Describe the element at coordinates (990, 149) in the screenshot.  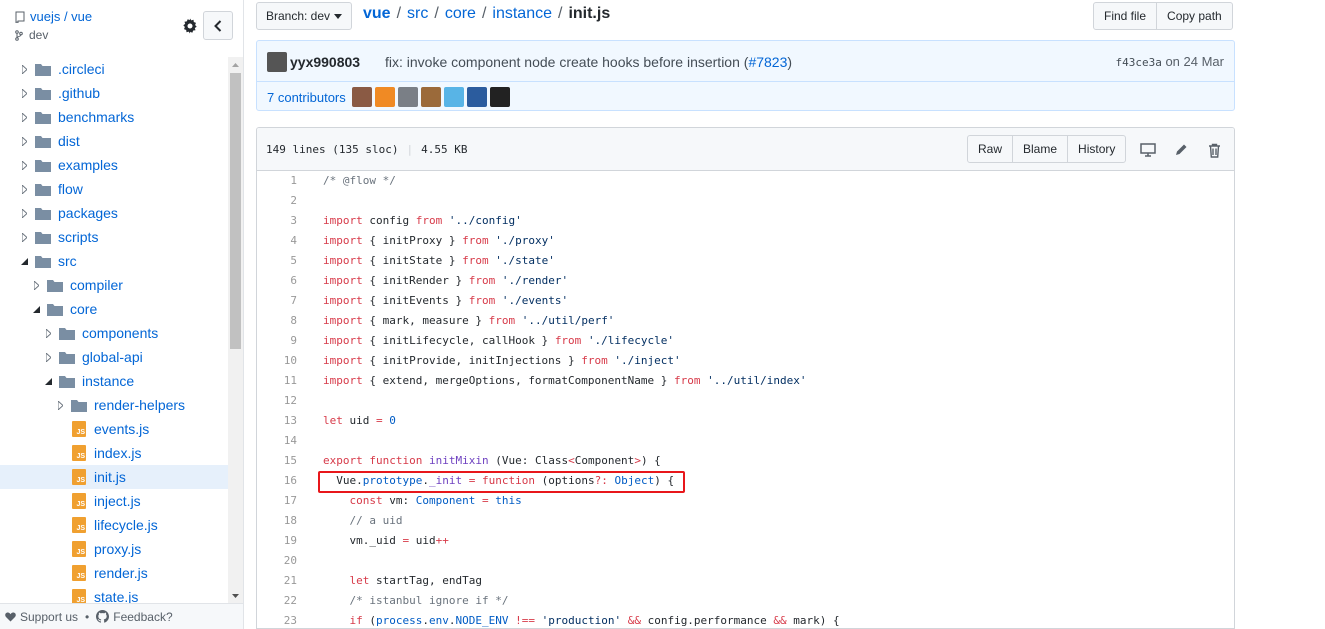
I see `raw-button: Raw` at that location.